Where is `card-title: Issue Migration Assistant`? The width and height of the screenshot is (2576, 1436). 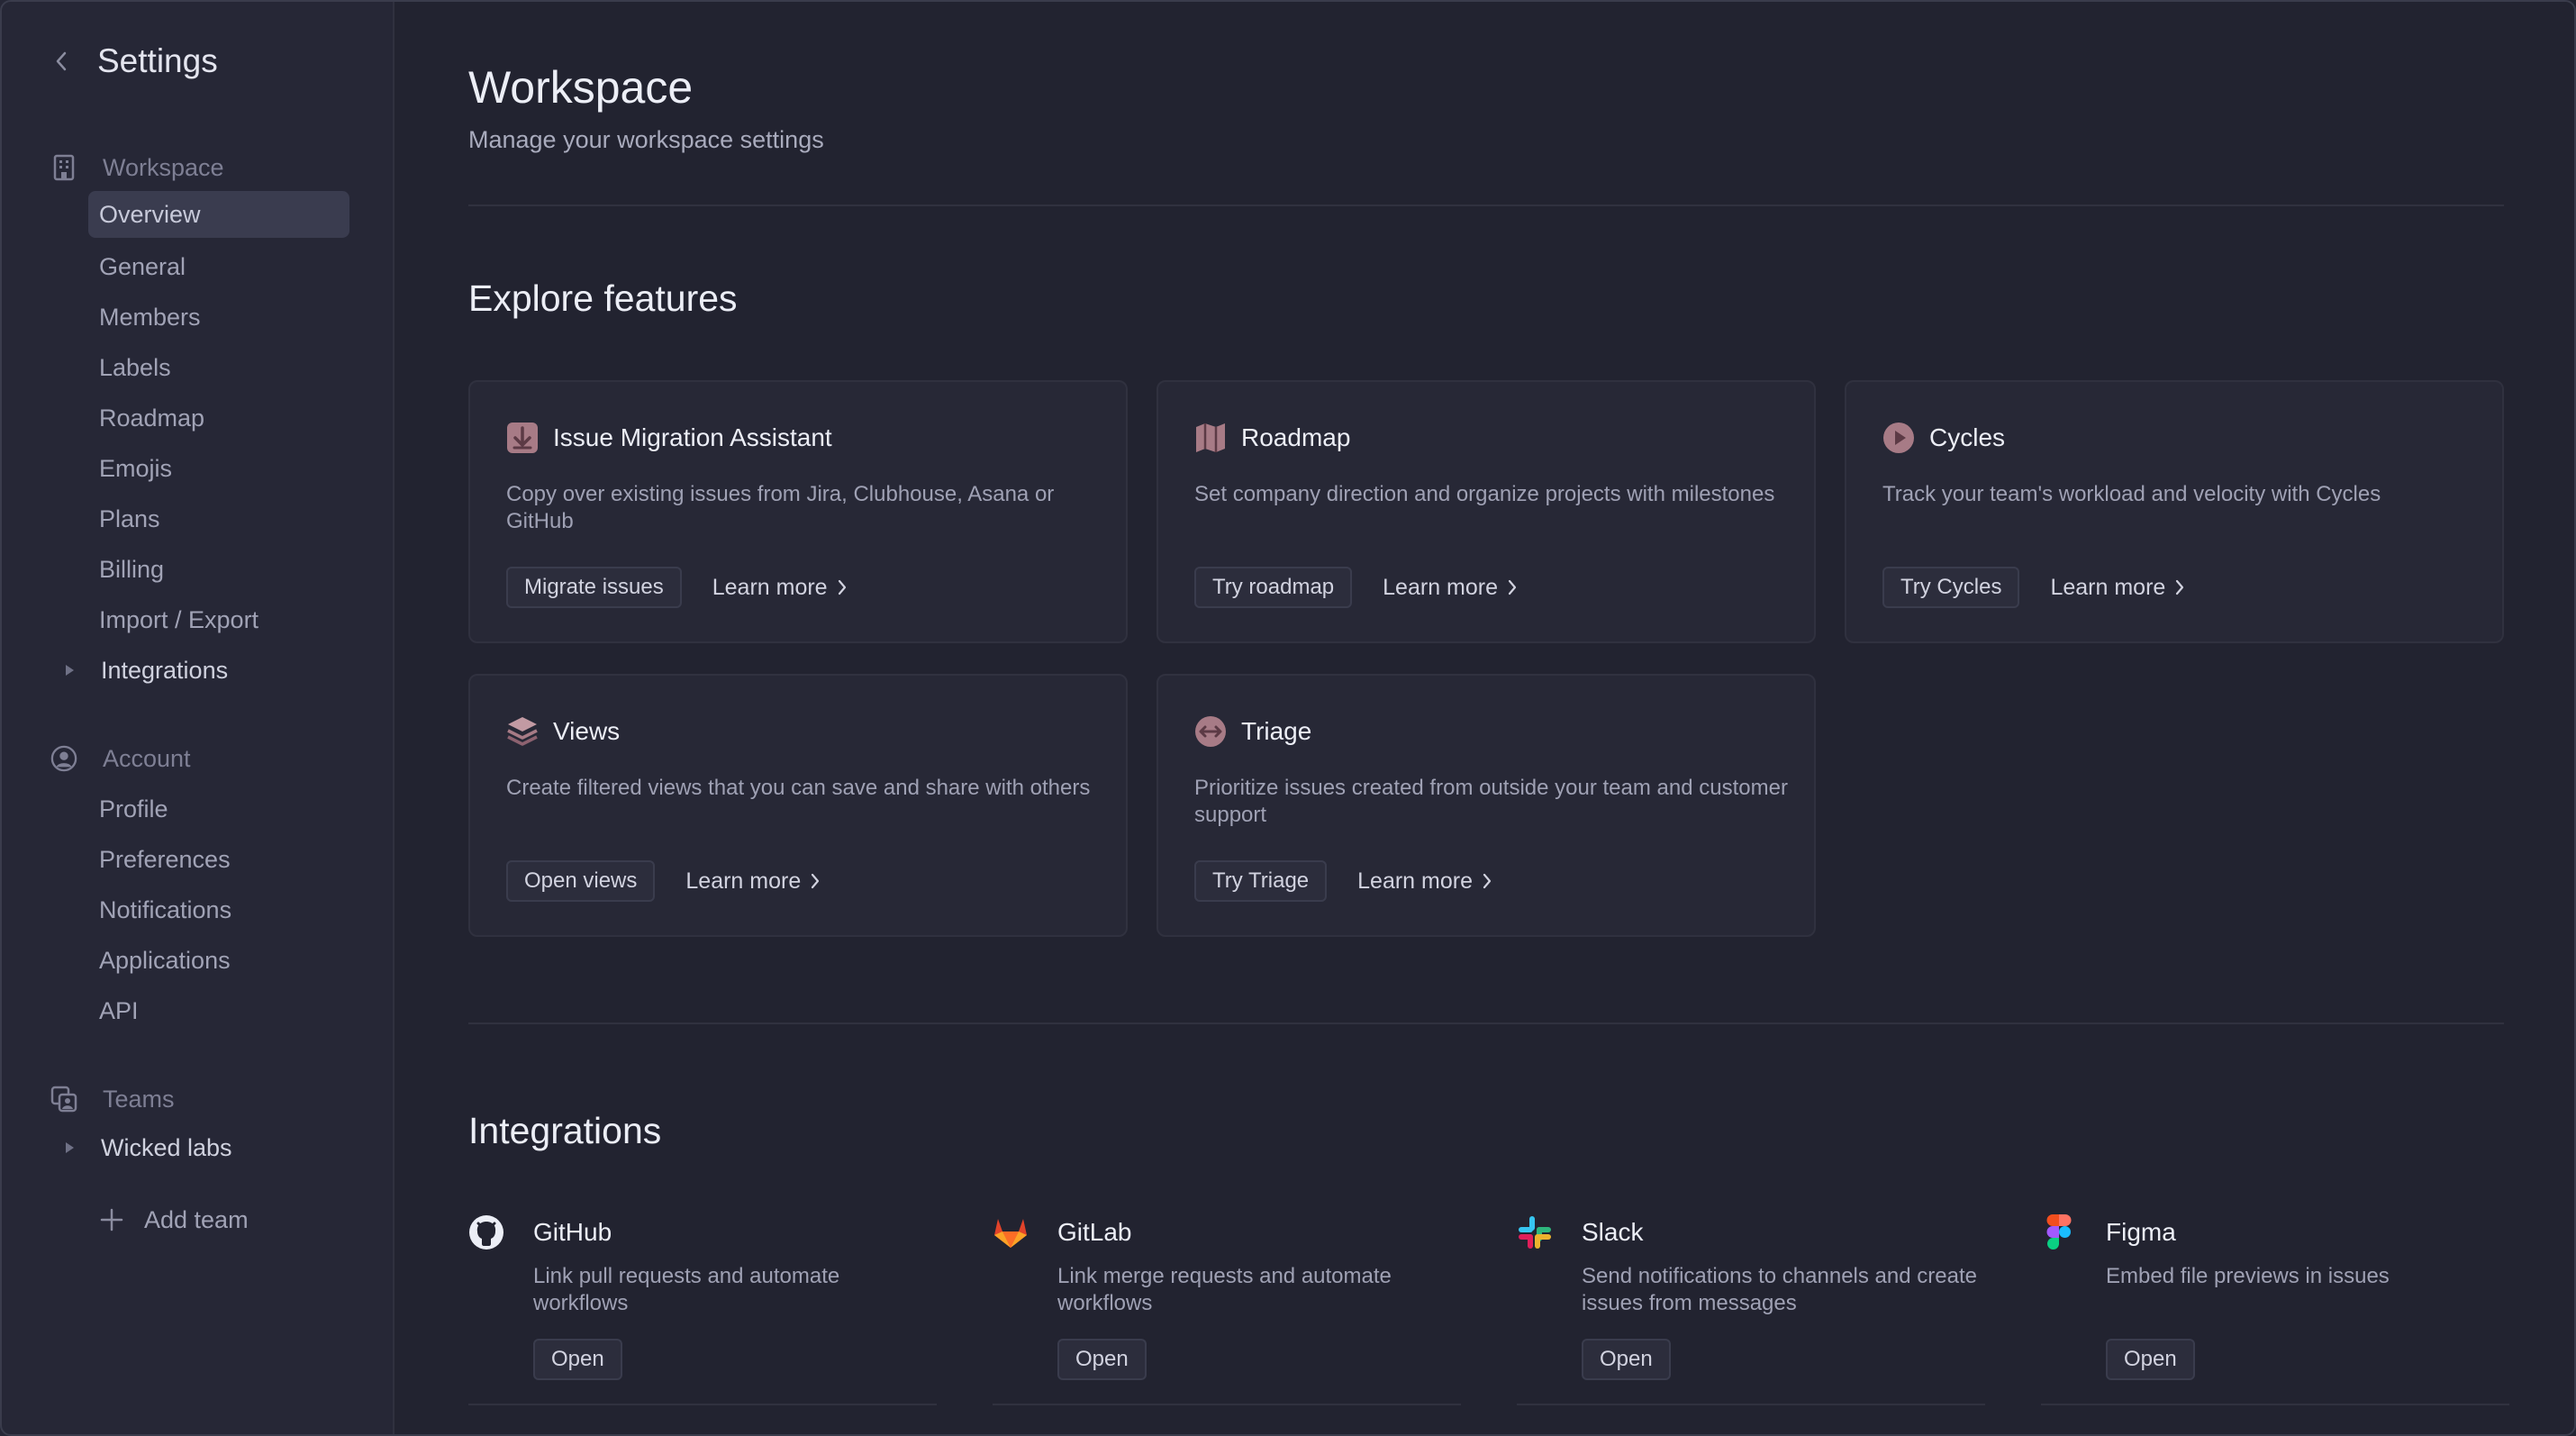
card-title: Issue Migration Assistant is located at coordinates (692, 437).